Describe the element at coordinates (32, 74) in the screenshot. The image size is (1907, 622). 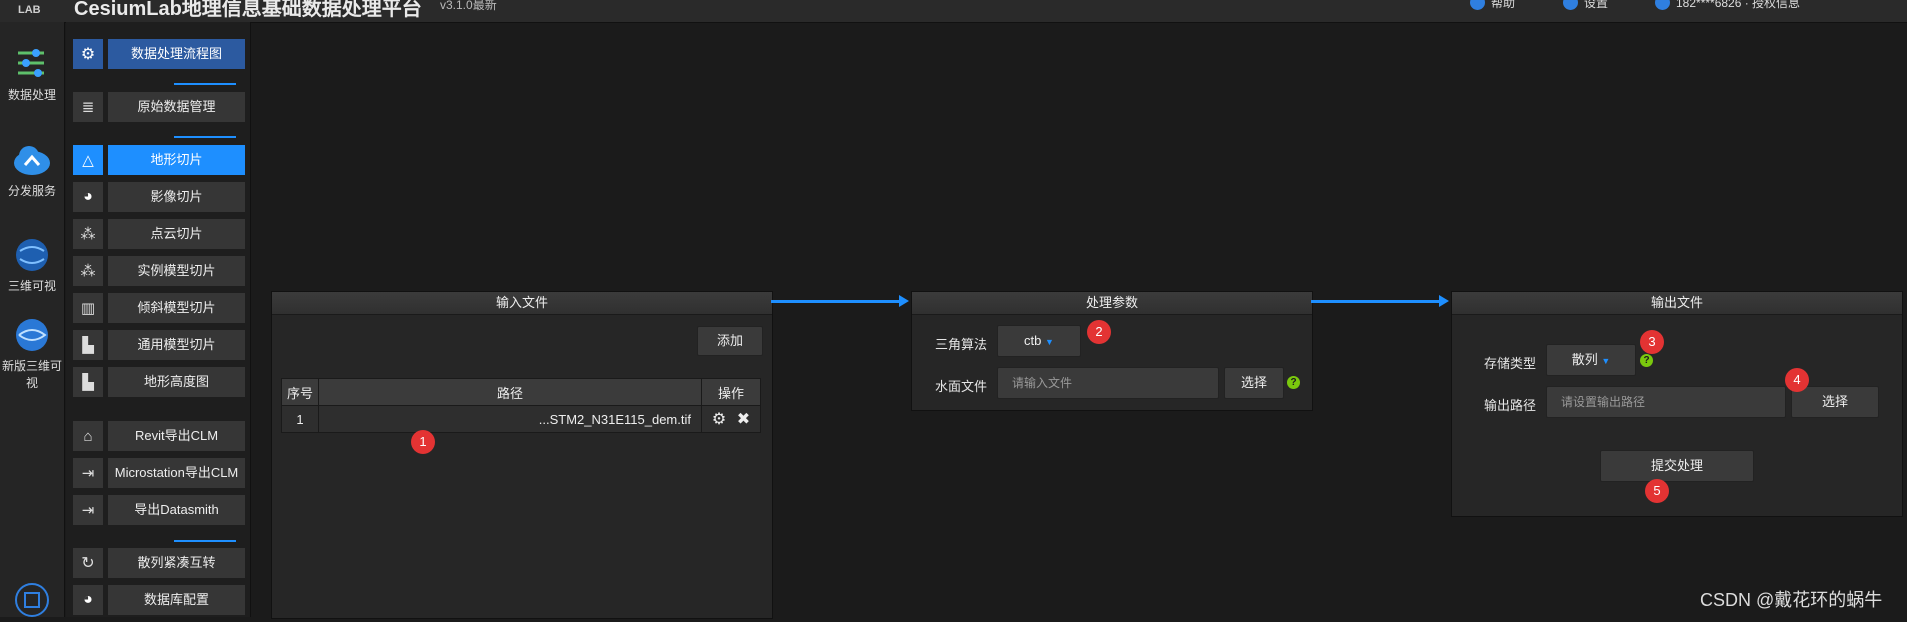
I see `nav-data-processing: 数据处理` at that location.